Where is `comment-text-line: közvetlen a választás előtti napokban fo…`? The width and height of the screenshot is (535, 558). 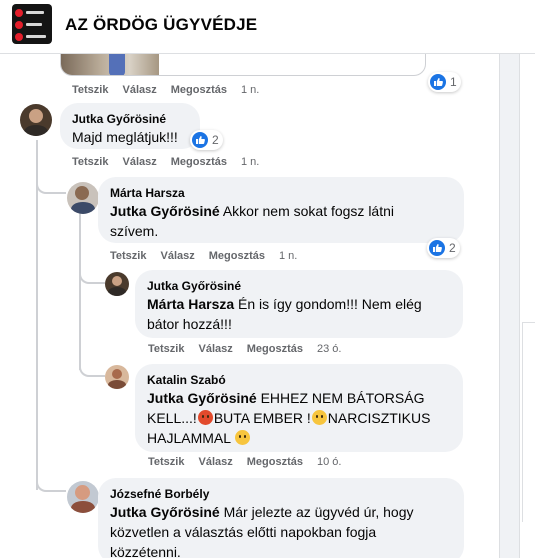
comment-text-line: közvetlen a választás előtti napokban fo… is located at coordinates (243, 532).